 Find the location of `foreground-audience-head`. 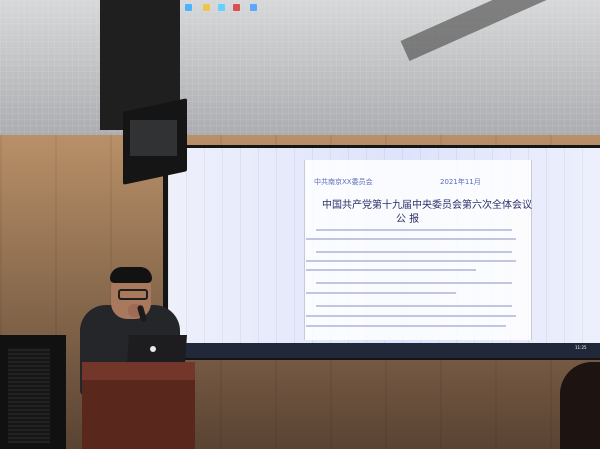

foreground-audience-head is located at coordinates (580, 405).